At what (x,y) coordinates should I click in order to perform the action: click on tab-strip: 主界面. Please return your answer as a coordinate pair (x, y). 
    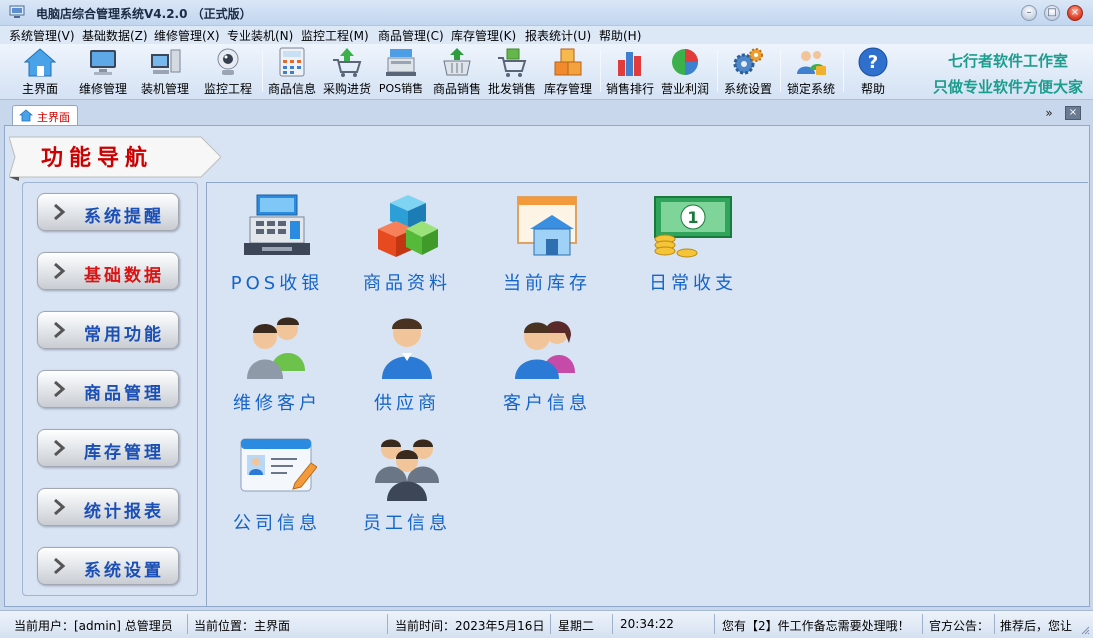
    Looking at the image, I should click on (546, 113).